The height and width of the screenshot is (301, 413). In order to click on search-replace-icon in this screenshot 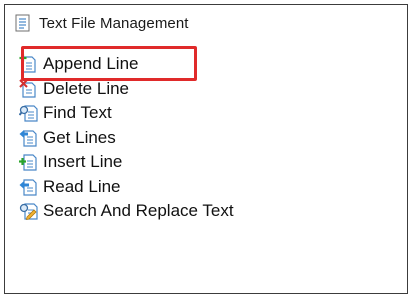, I will do `click(29, 211)`.